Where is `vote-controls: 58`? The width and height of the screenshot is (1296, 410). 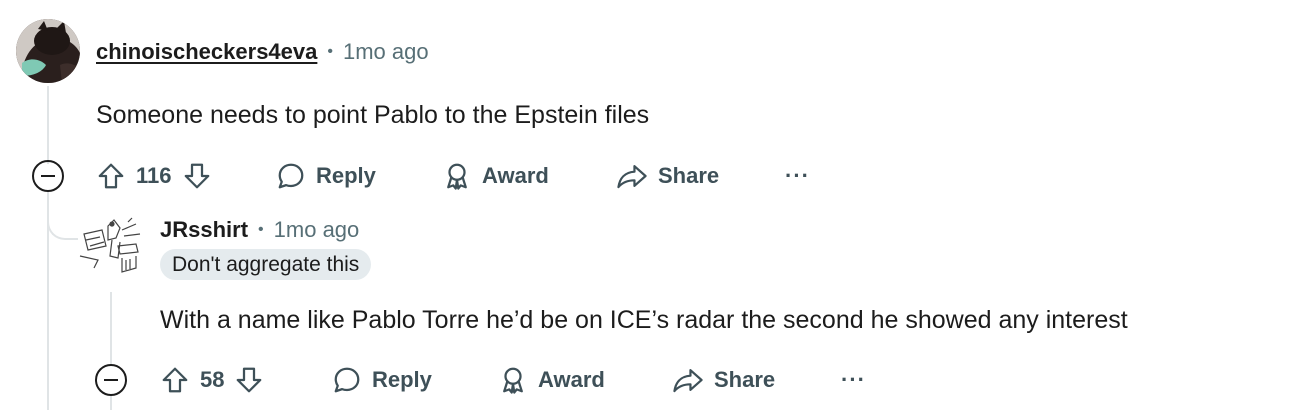 vote-controls: 58 is located at coordinates (212, 380).